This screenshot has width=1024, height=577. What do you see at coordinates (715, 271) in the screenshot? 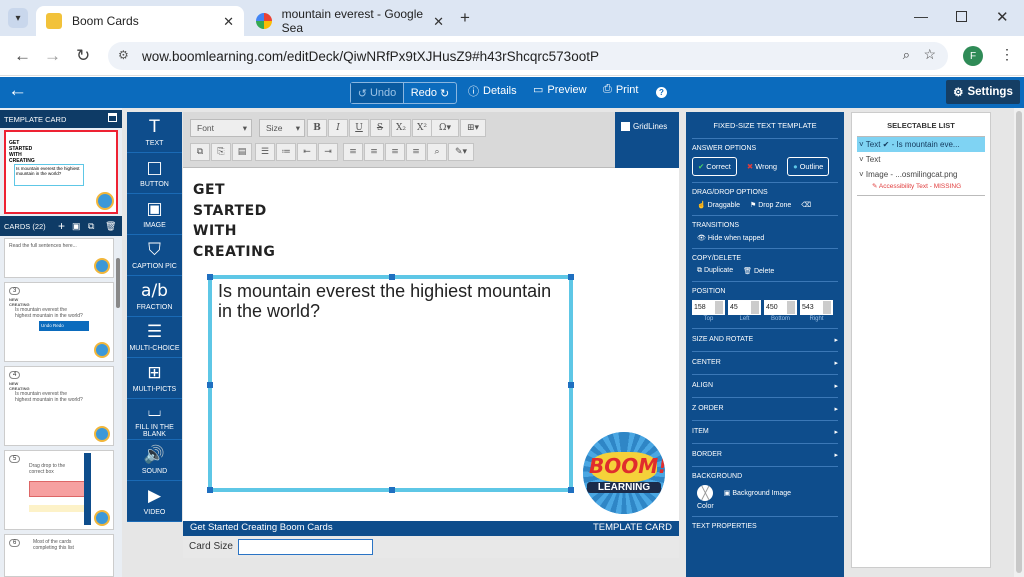
I see `duplicate-button: ⧉ Duplicate` at bounding box center [715, 271].